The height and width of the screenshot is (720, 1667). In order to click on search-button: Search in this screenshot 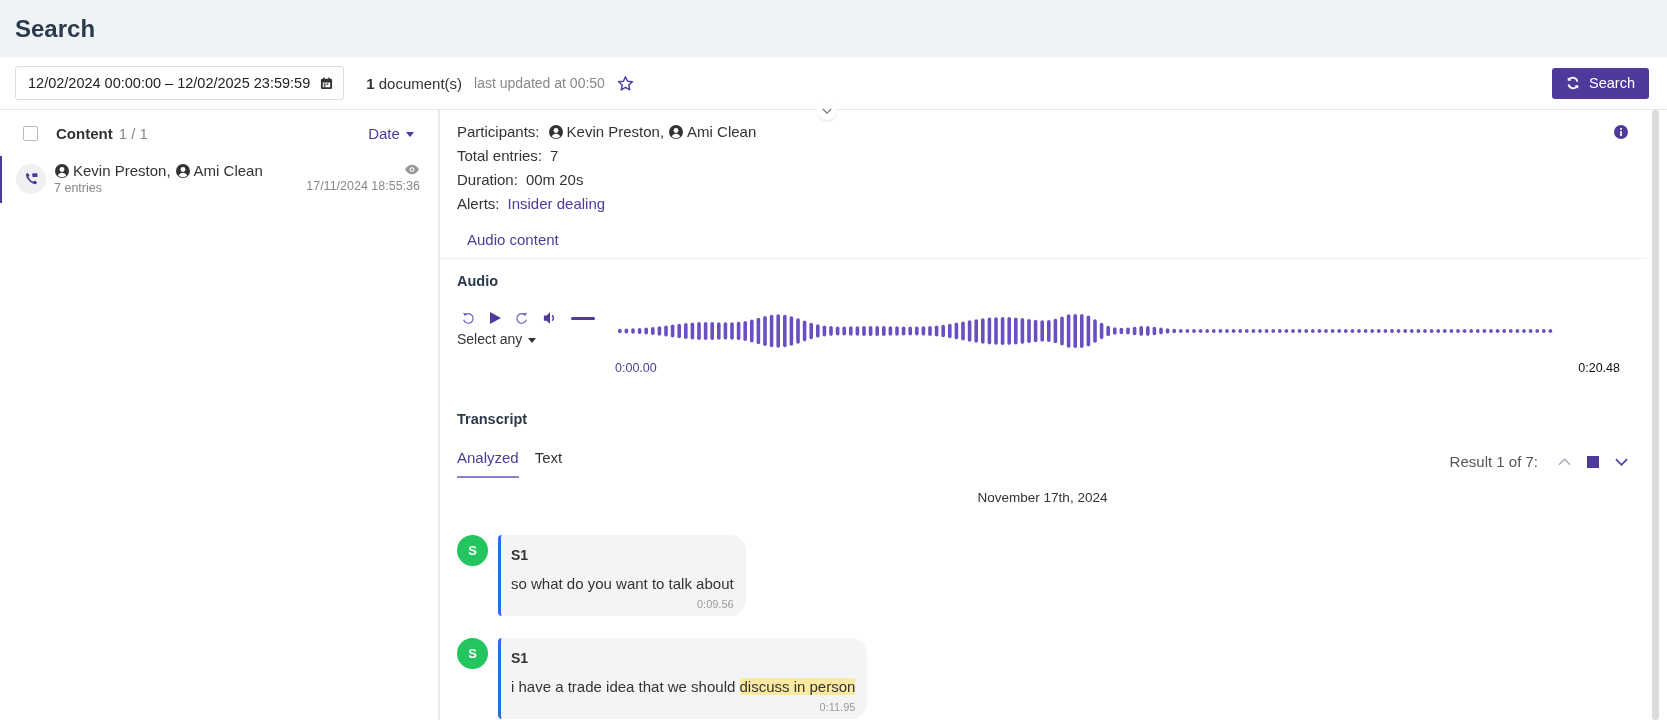, I will do `click(1600, 83)`.